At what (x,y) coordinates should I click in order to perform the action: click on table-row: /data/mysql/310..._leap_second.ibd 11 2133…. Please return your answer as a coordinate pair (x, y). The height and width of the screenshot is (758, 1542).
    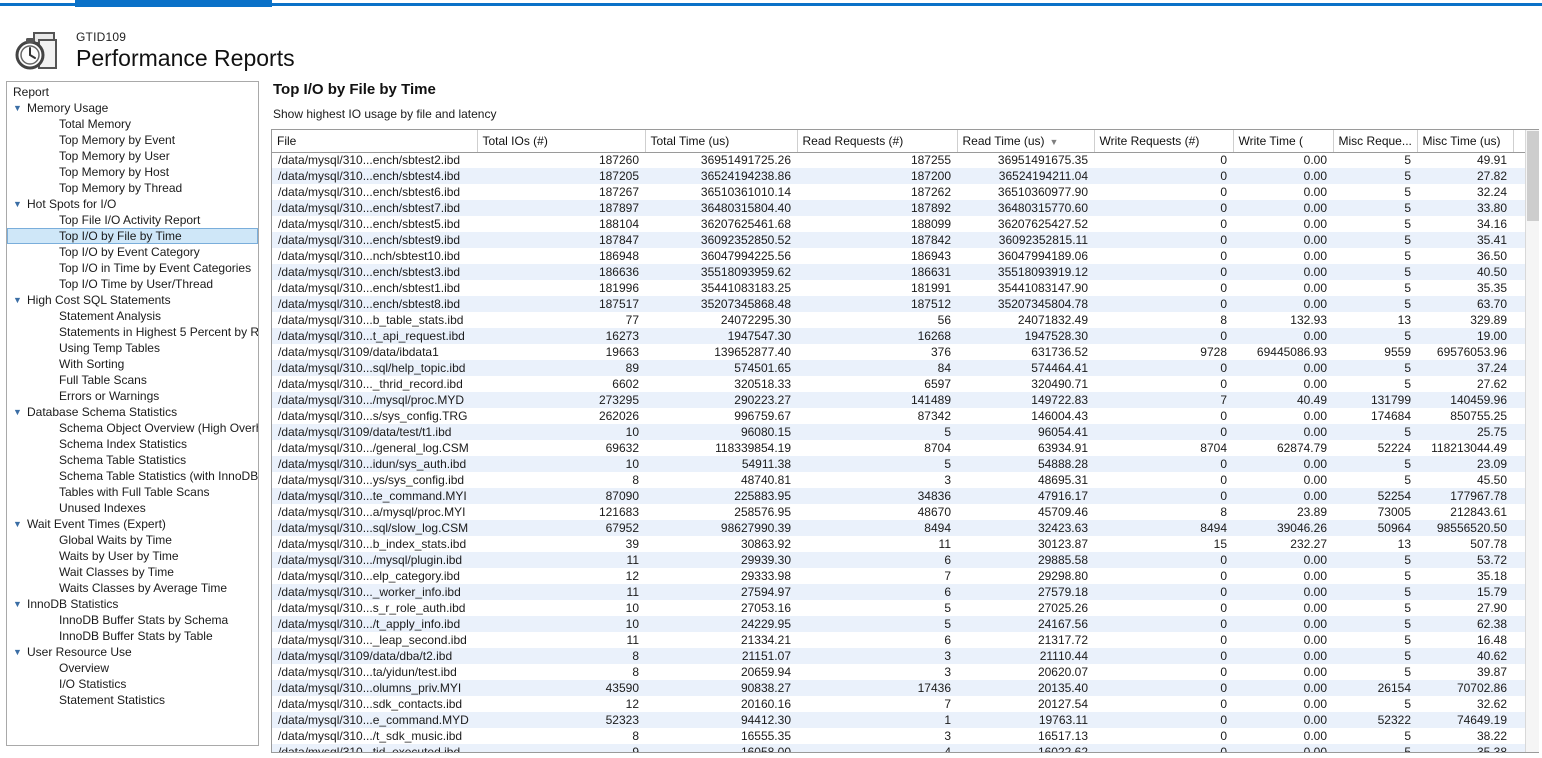
    Looking at the image, I should click on (898, 640).